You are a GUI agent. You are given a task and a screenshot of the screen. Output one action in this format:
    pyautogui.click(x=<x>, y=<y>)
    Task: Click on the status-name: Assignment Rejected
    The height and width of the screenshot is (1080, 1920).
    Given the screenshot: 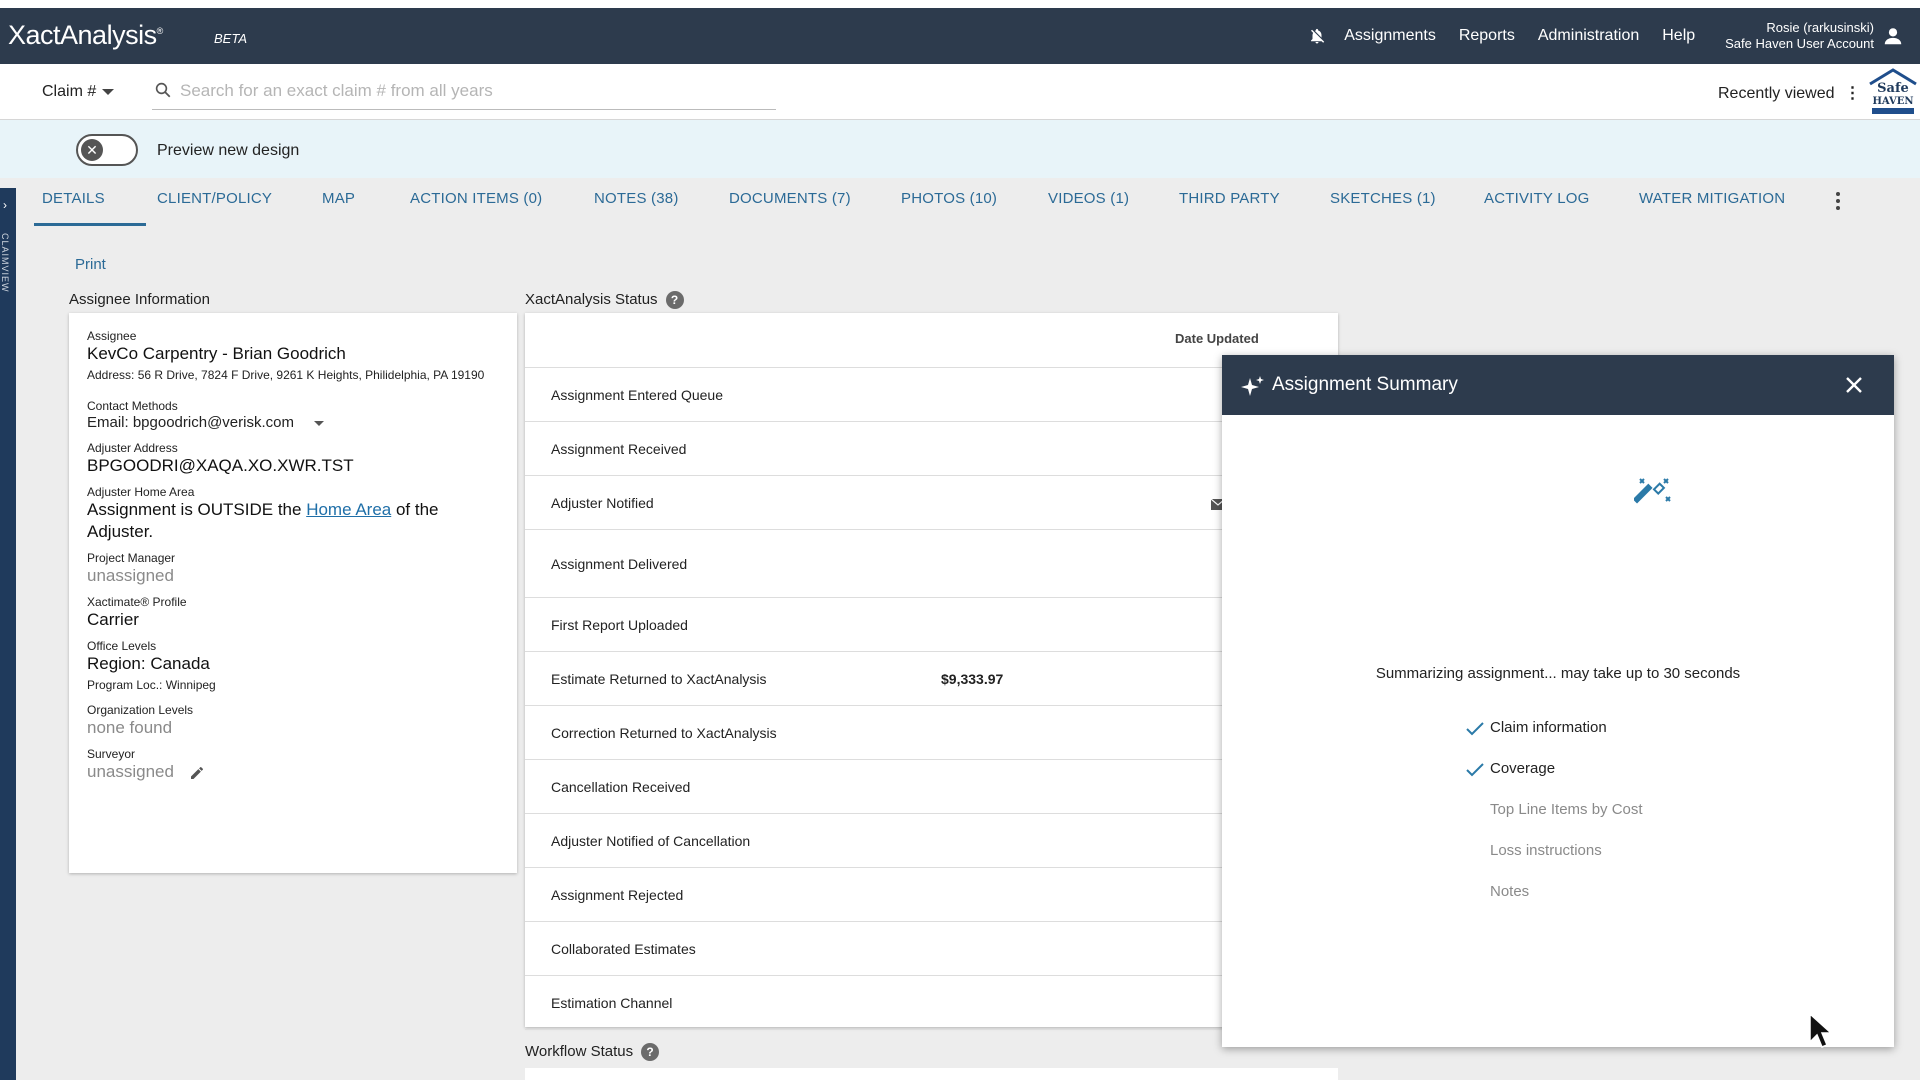 What is the action you would take?
    pyautogui.click(x=617, y=895)
    